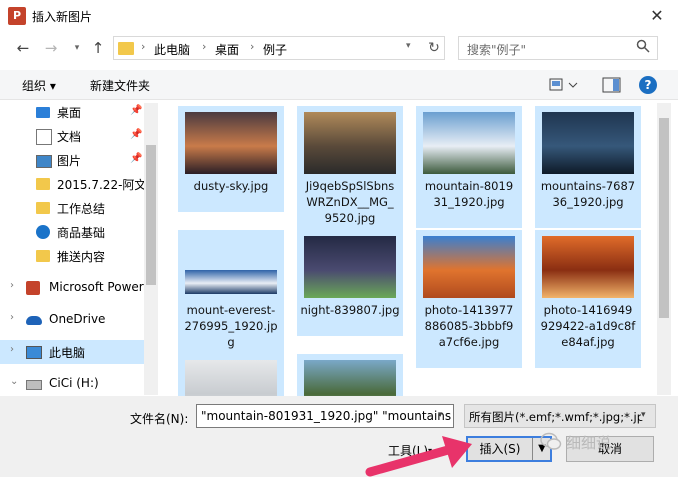 The image size is (678, 480). I want to click on file-name-label: photo-1413977 886085-3bbbf9 a7cf6e.jpg, so click(469, 326).